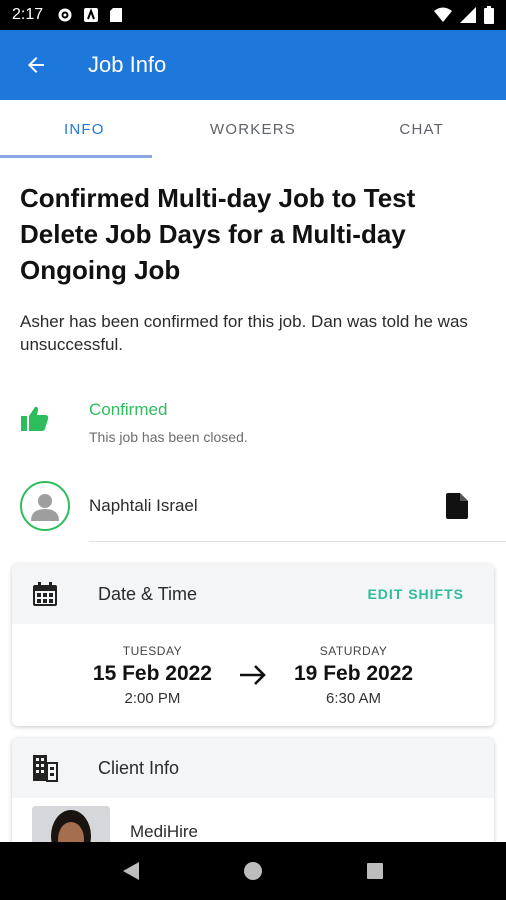 The width and height of the screenshot is (506, 900). What do you see at coordinates (127, 64) in the screenshot?
I see `page-title: Job Info` at bounding box center [127, 64].